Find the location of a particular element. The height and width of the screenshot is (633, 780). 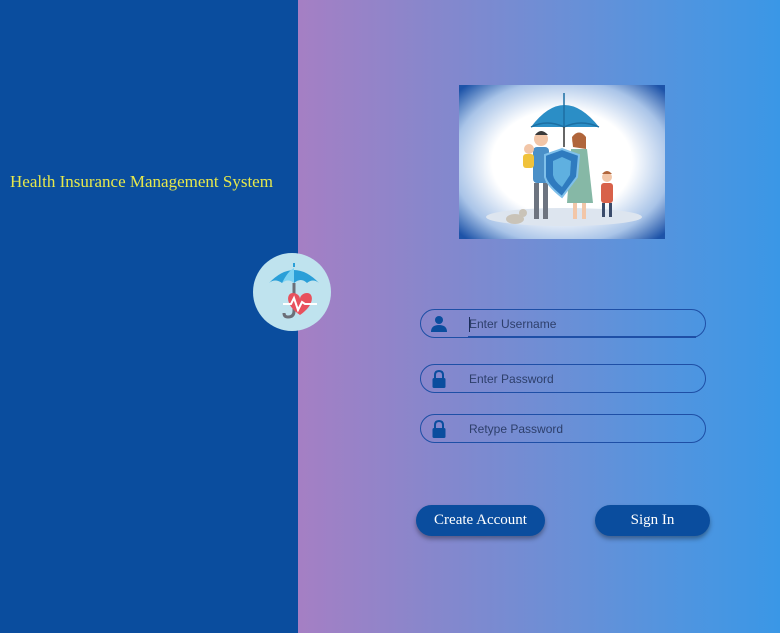

text-caret is located at coordinates (469, 324).